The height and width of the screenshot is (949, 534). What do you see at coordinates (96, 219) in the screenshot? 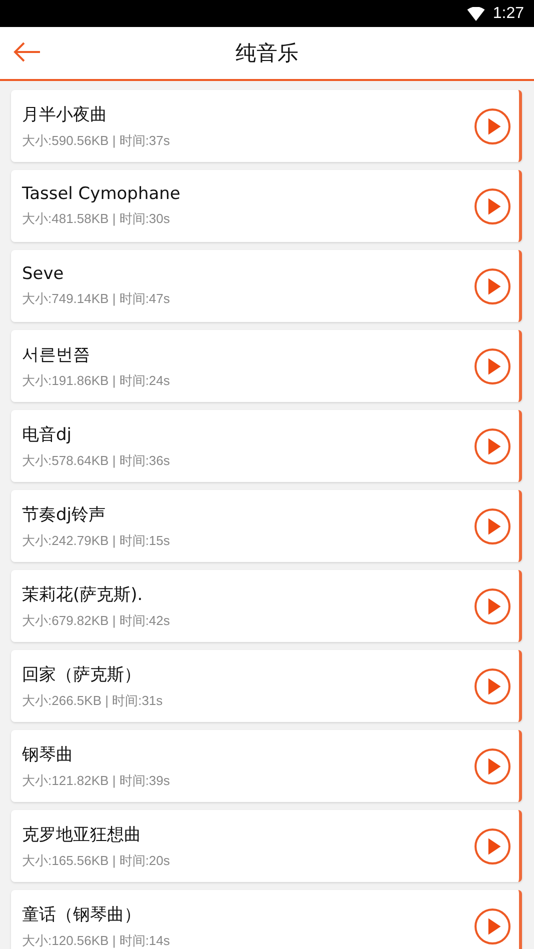
I see `track-meta: 大小:481.58KB | 时间:30s` at bounding box center [96, 219].